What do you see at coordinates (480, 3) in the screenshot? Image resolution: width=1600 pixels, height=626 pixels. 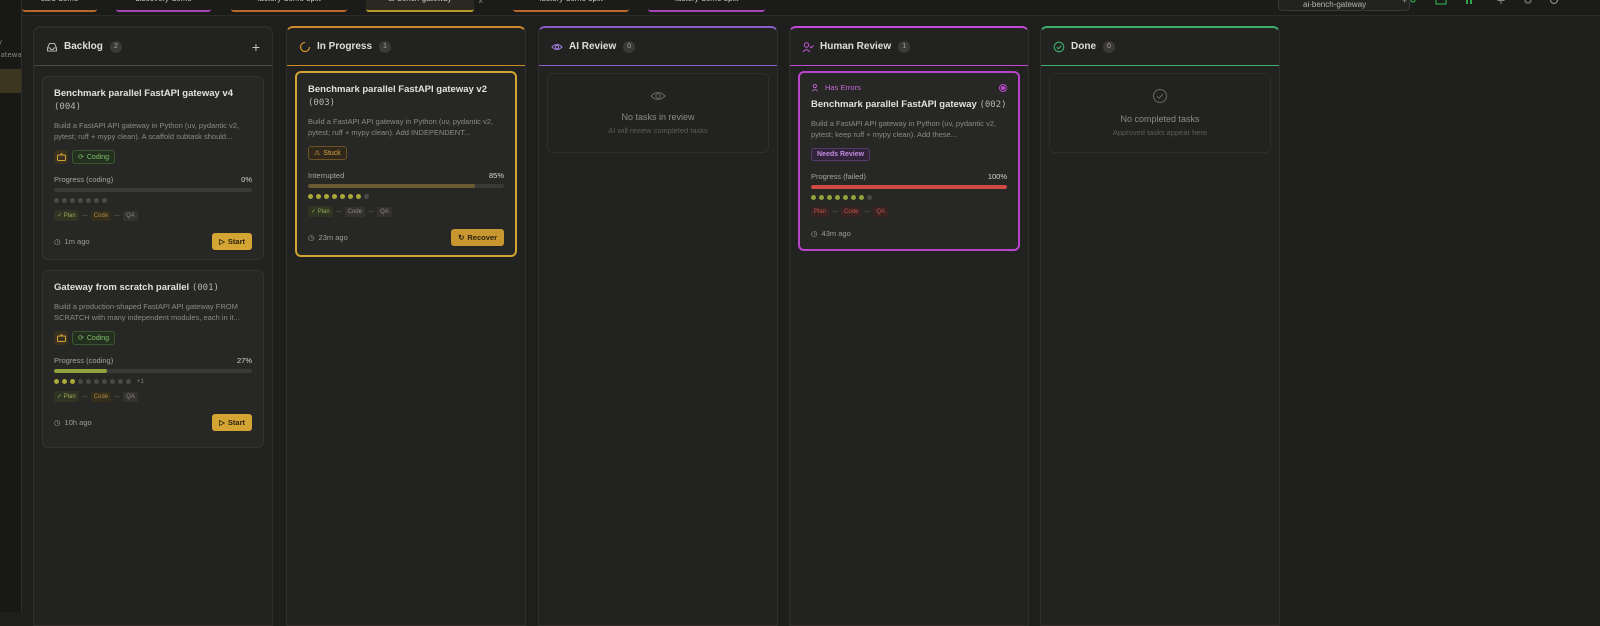 I see `close-tab-icon: ×` at bounding box center [480, 3].